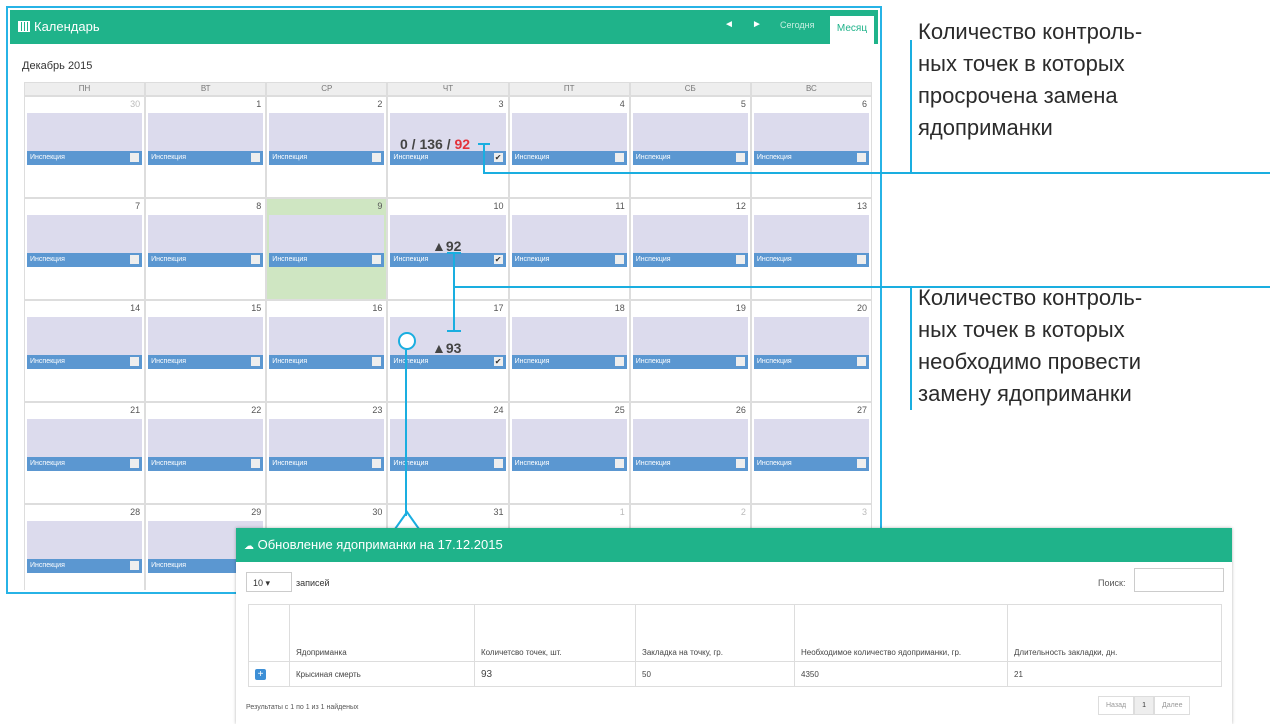 The height and width of the screenshot is (724, 1270). I want to click on day-cell: 28 Инспекция, so click(85, 547).